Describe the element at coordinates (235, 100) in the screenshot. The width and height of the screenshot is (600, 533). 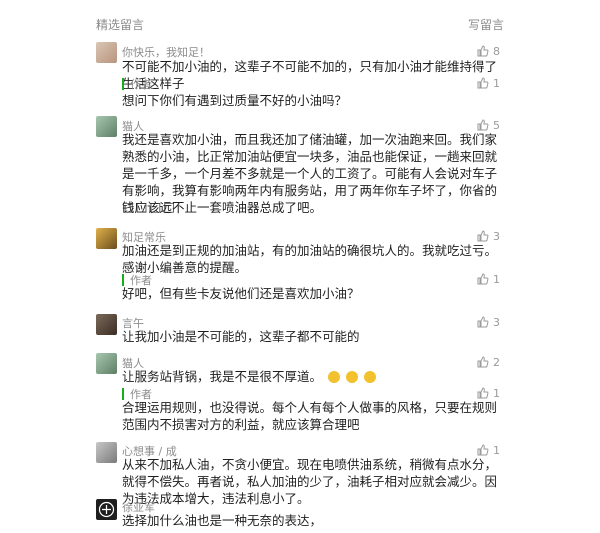
I see `author-reply-text: 想问下你们有遇到过质量不好的小油吗？` at that location.